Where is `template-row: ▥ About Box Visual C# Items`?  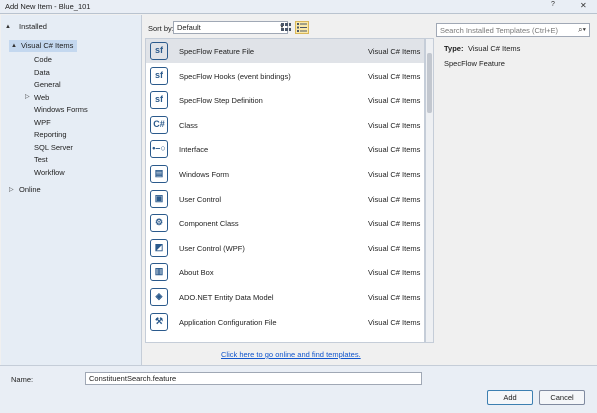
template-row: ▥ About Box Visual C# Items is located at coordinates (285, 272).